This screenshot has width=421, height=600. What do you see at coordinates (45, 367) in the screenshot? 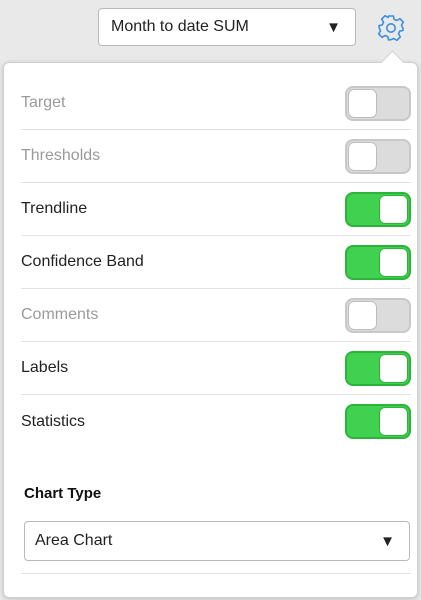
I see `setting-label-labels: Labels` at bounding box center [45, 367].